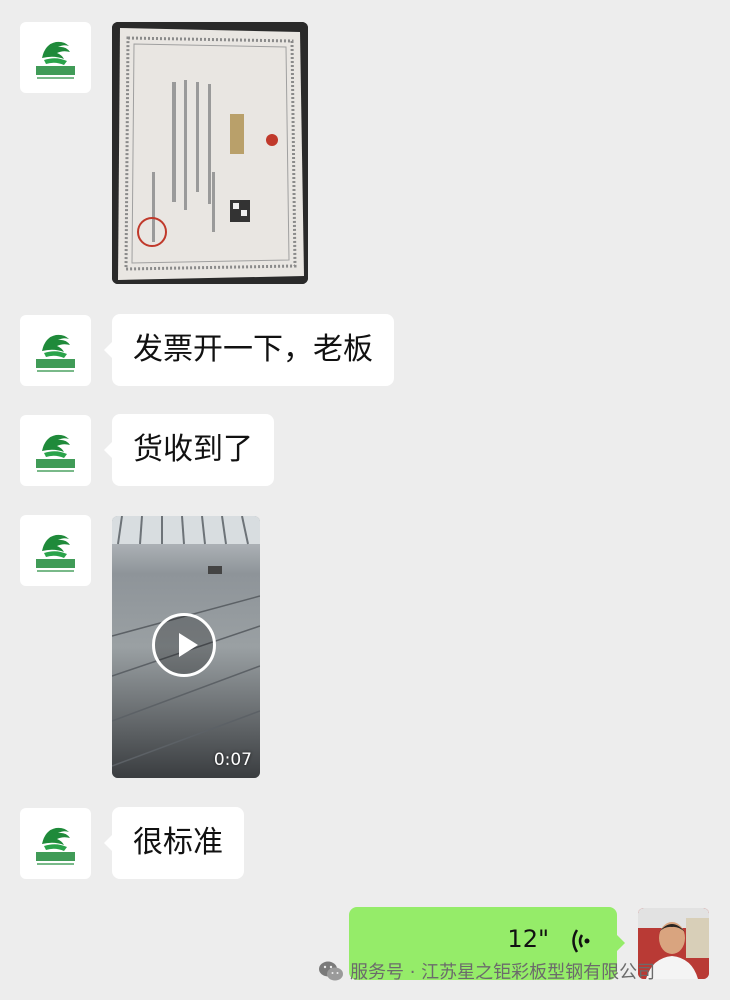 The height and width of the screenshot is (1000, 730). I want to click on play-button-icon, so click(184, 645).